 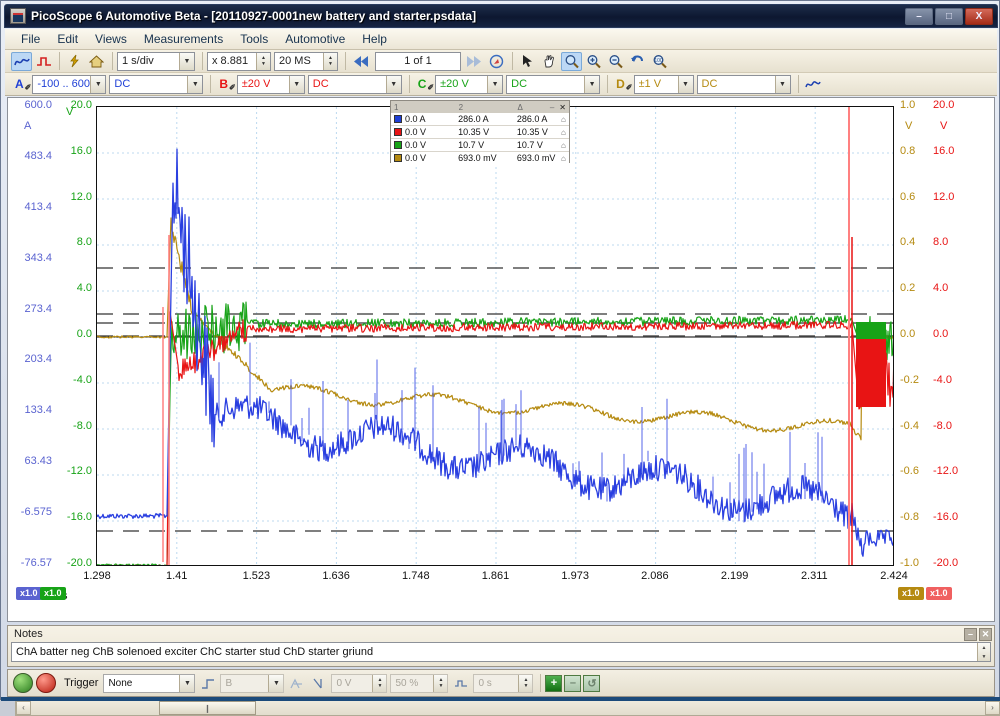 What do you see at coordinates (623, 84) in the screenshot?
I see `channel-d-button: D` at bounding box center [623, 84].